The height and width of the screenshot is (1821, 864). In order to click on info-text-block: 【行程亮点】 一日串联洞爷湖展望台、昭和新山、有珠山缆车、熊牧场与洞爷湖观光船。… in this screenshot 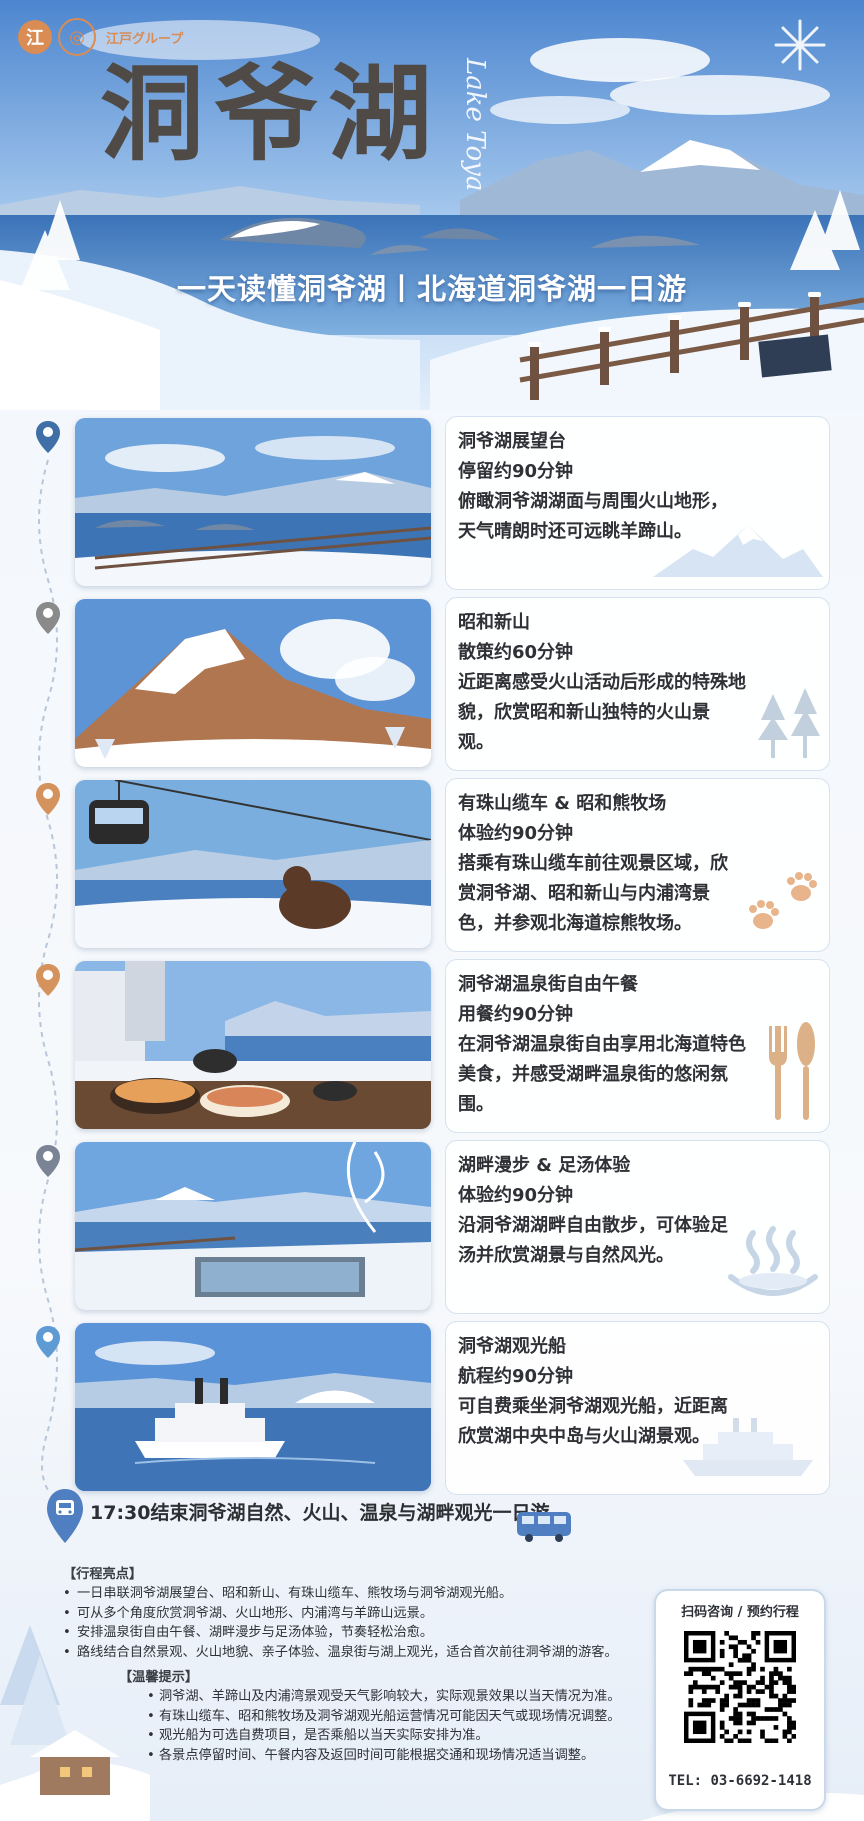, I will do `click(358, 1665)`.